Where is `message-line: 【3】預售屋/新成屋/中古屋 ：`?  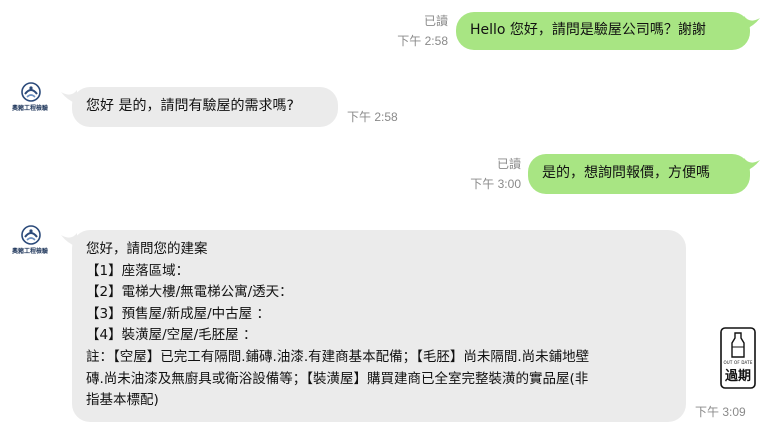
message-line: 【3】預售屋/新成屋/中古屋 ： is located at coordinates (178, 313).